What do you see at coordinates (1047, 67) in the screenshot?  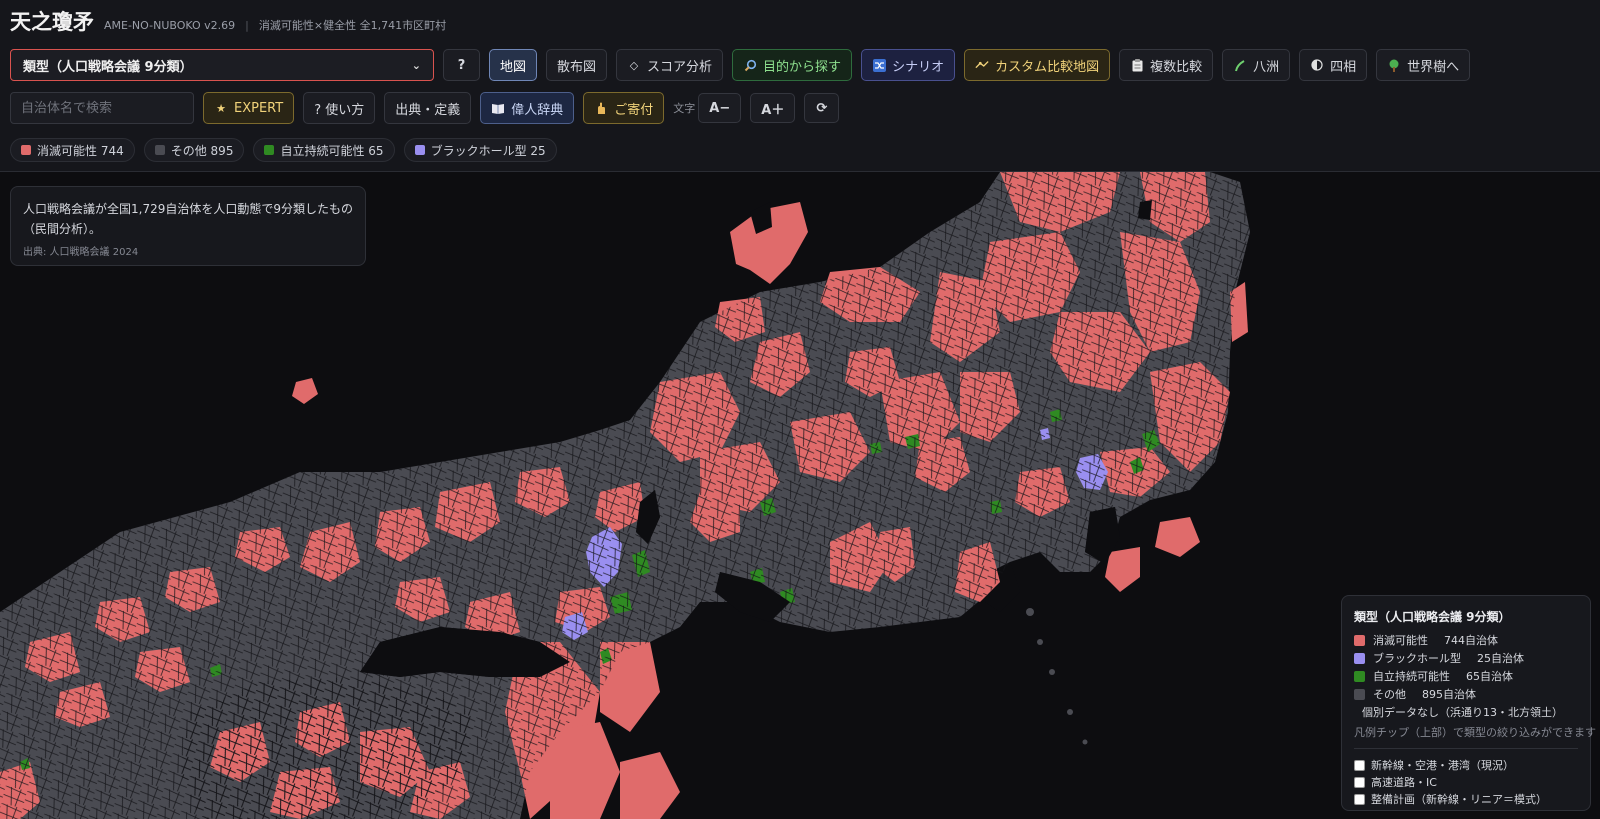 I see `custom-compare-map-label: カスタム比較地図` at bounding box center [1047, 67].